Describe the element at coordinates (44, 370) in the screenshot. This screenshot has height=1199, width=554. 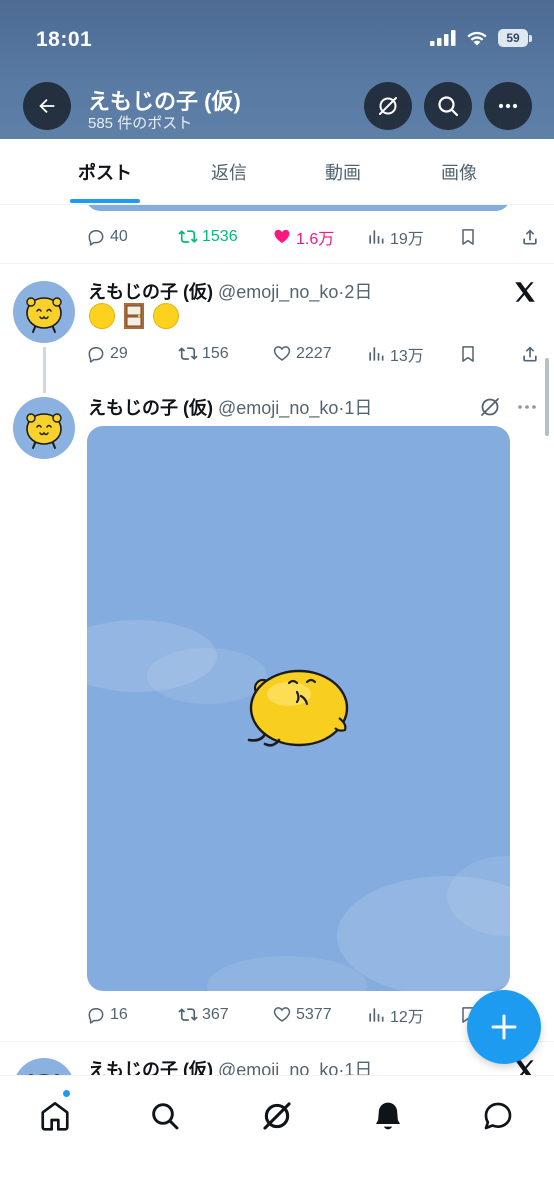
I see `thread-line` at that location.